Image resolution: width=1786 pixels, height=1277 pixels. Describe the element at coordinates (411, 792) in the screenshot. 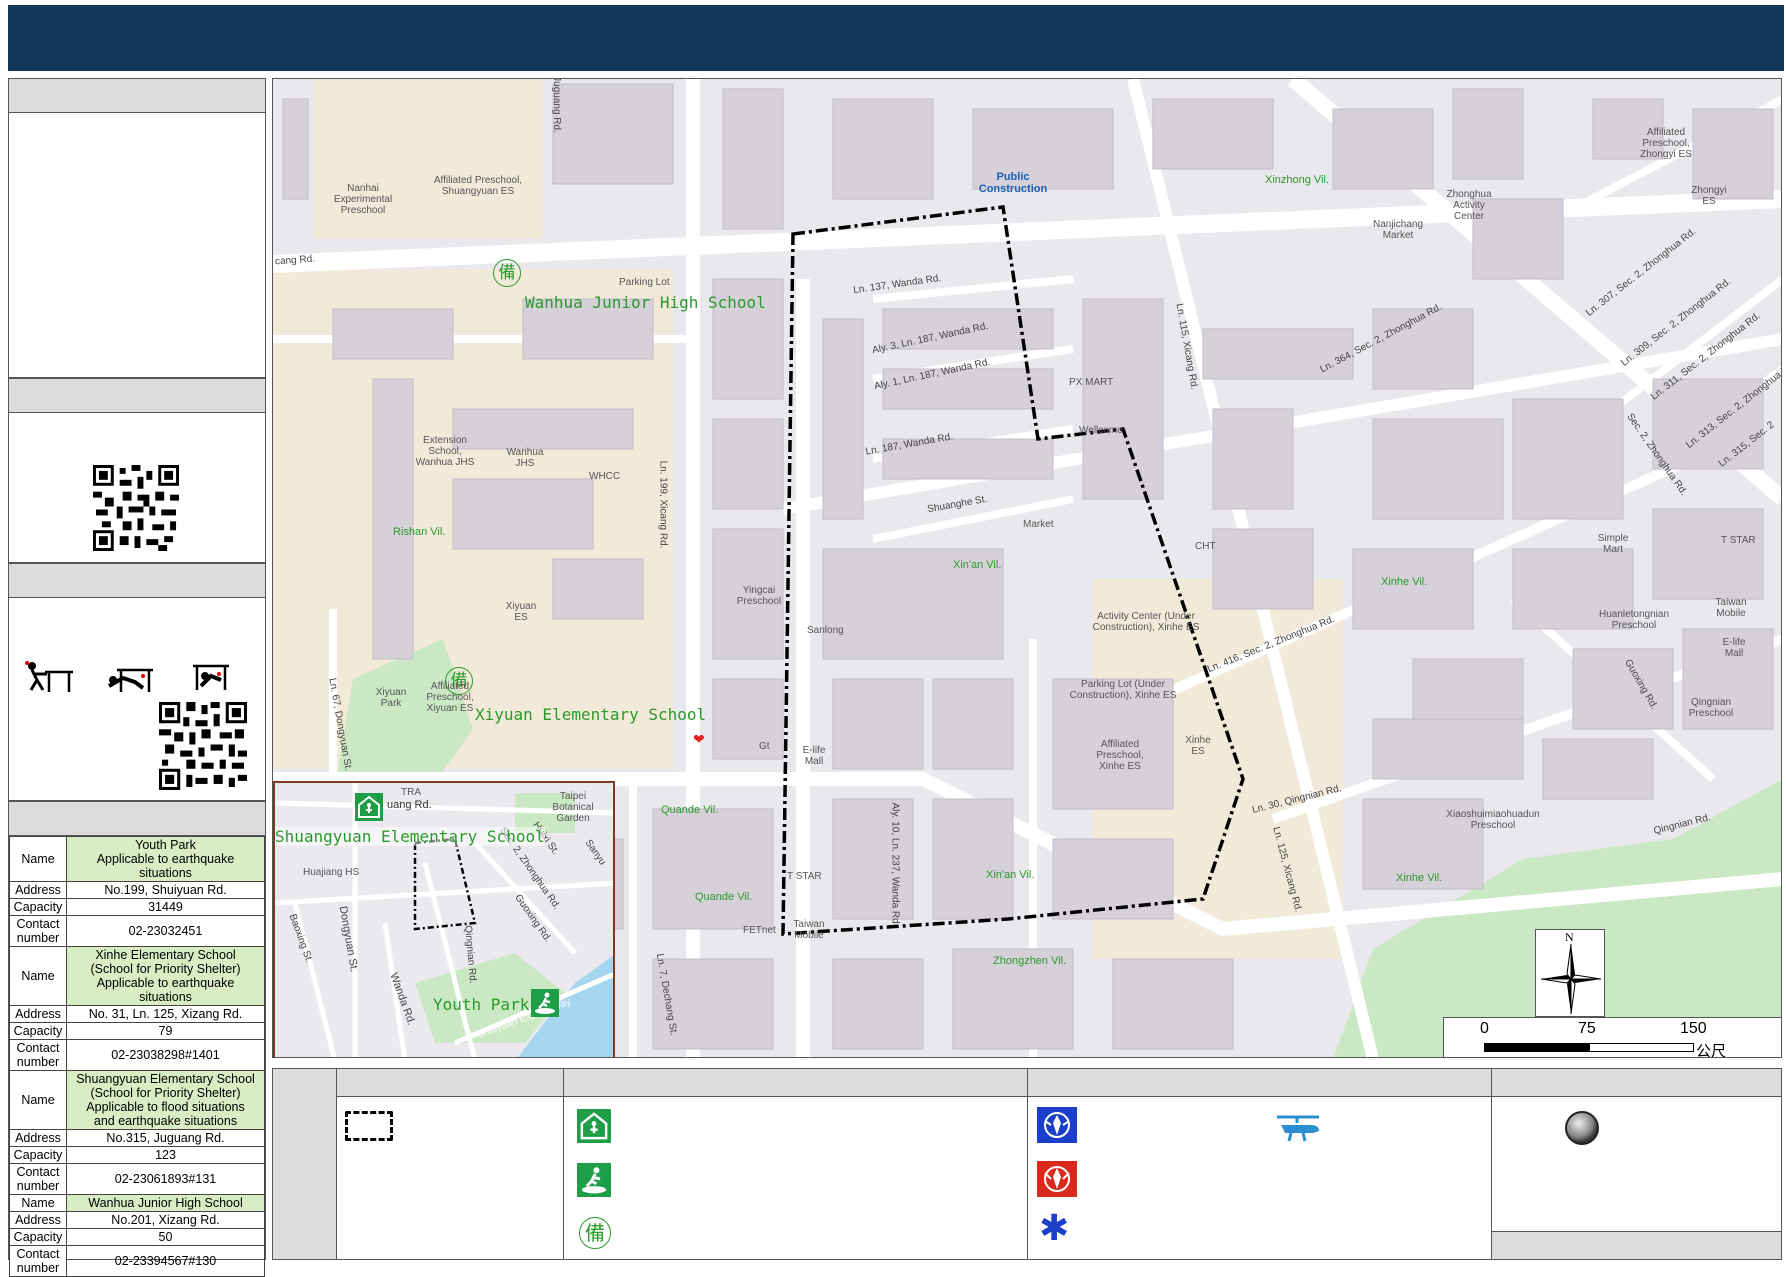

I see `inset-label: TRA` at that location.